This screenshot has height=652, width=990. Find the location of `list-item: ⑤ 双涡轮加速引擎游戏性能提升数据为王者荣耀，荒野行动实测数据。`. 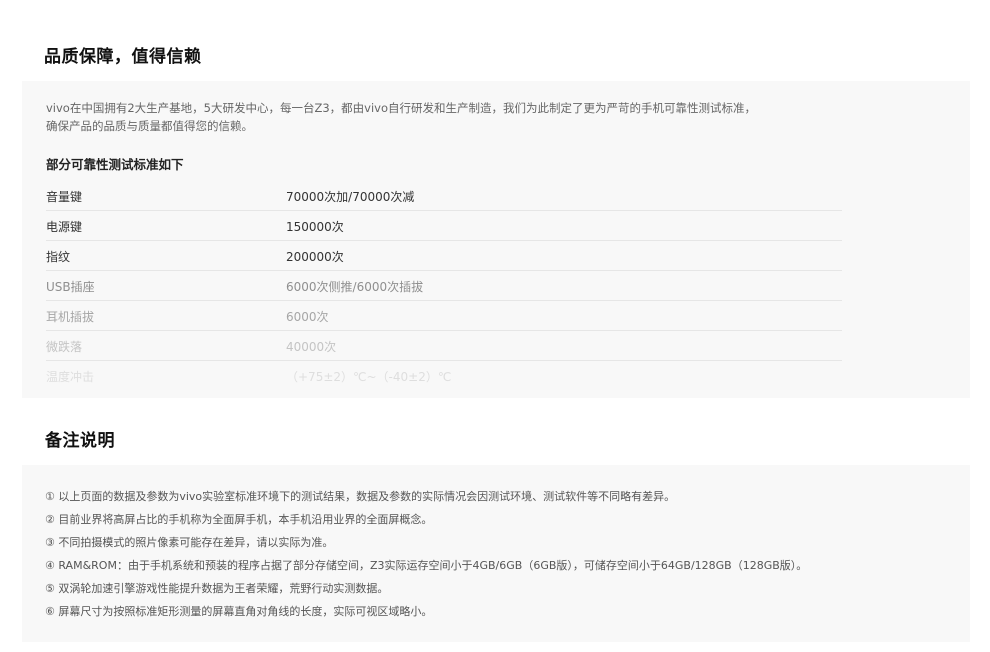

list-item: ⑤ 双涡轮加速引擎游戏性能提升数据为王者荣耀，荒野行动实测数据。 is located at coordinates (217, 588).